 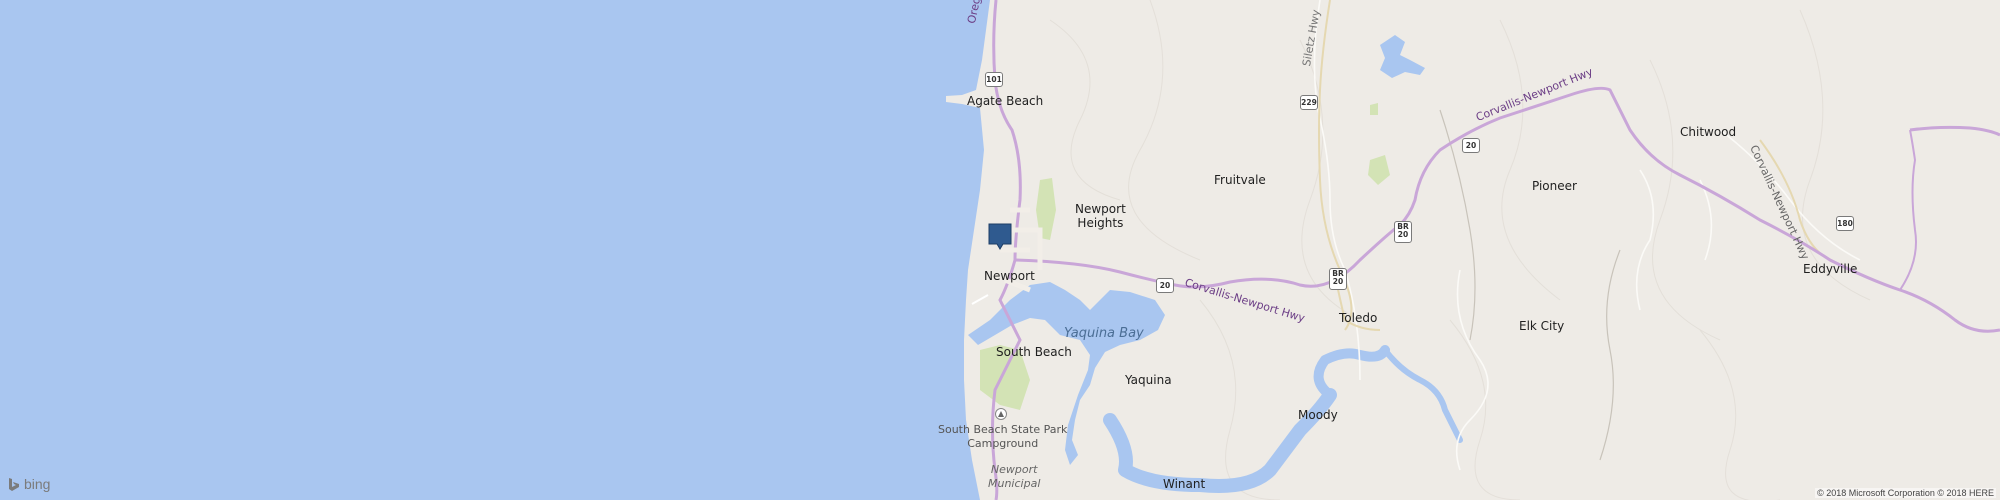 What do you see at coordinates (1830, 269) in the screenshot?
I see `place-eddyville: Eddyville` at bounding box center [1830, 269].